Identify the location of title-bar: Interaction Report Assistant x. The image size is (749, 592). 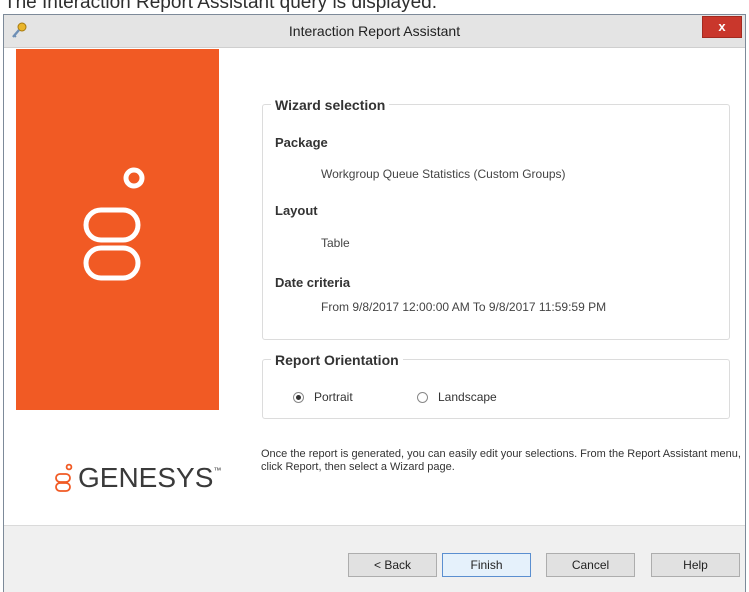
(374, 31).